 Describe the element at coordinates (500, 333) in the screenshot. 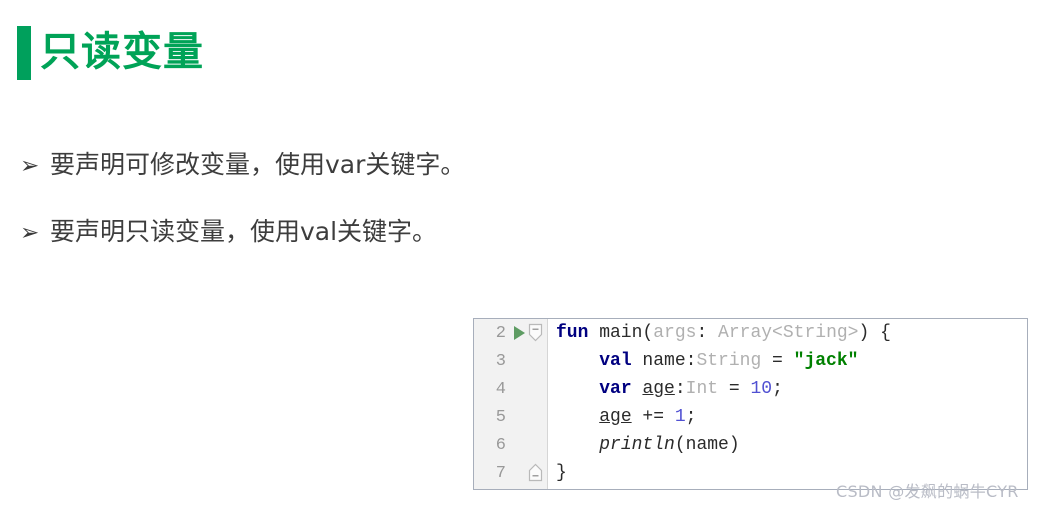

I see `line-number: 2` at that location.